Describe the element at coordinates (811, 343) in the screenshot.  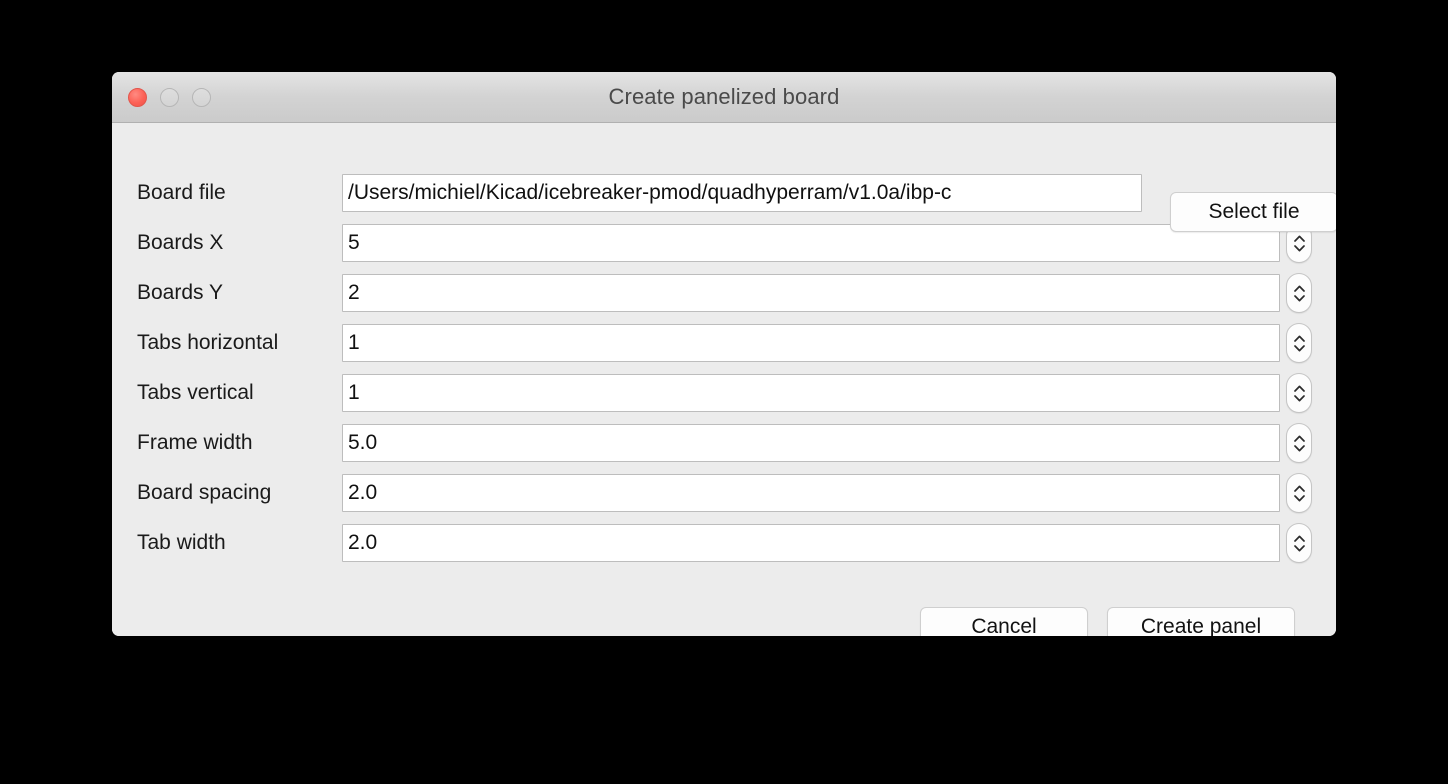
I see `tabs-horizontal-input: 1` at that location.